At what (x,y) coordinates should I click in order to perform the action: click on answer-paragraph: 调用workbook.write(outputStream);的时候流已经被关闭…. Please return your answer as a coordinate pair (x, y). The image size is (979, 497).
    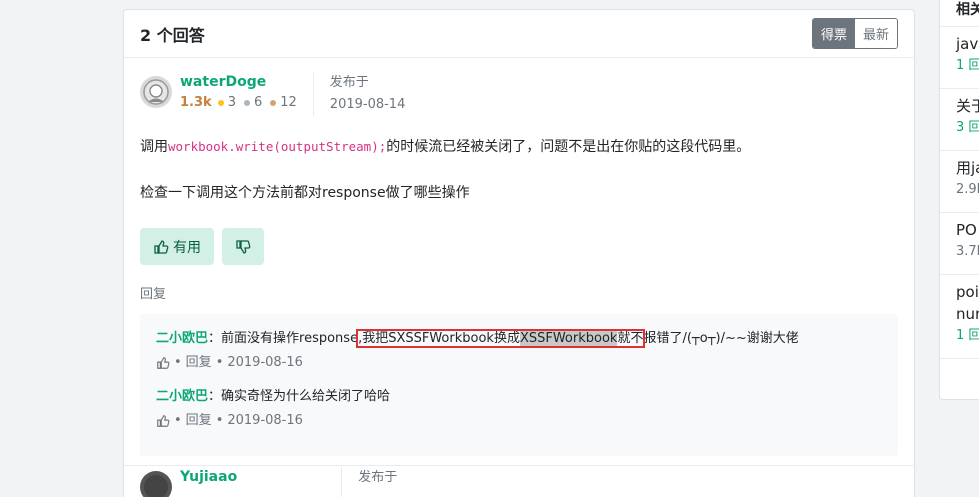
    Looking at the image, I should click on (519, 147).